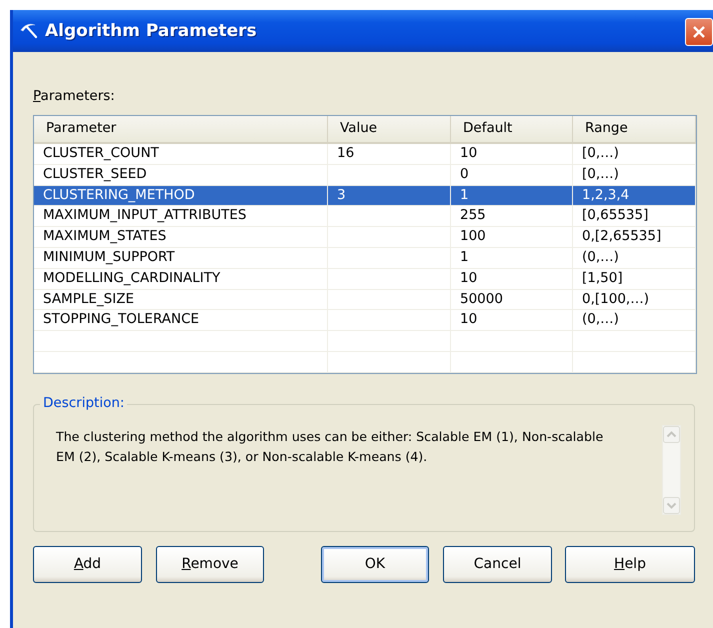 Image resolution: width=713 pixels, height=628 pixels. What do you see at coordinates (84, 402) in the screenshot?
I see `description-label: Description:` at bounding box center [84, 402].